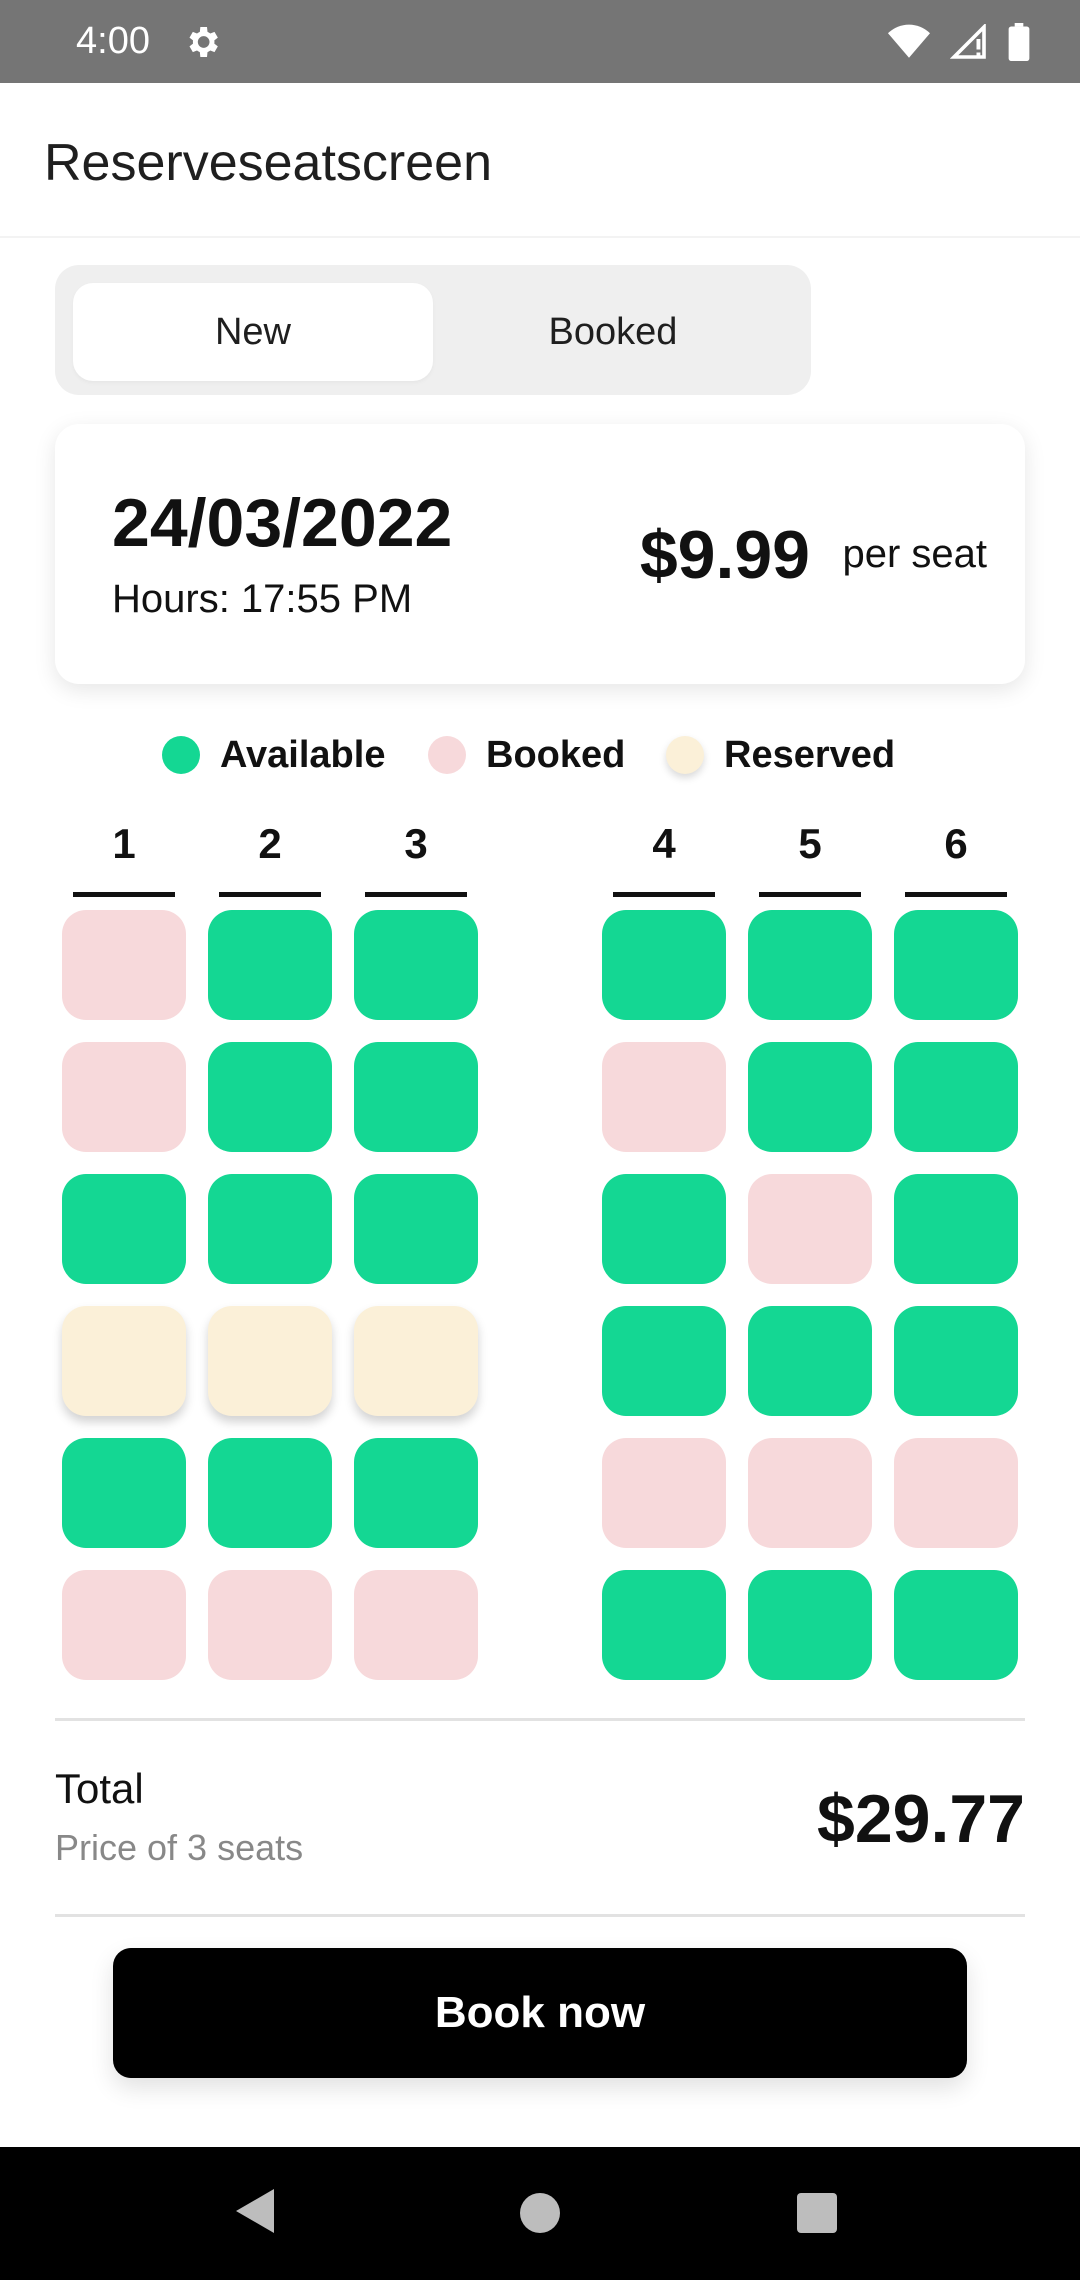 The width and height of the screenshot is (1080, 2280). Describe the element at coordinates (956, 1625) in the screenshot. I see `seat-r6-c6-available` at that location.